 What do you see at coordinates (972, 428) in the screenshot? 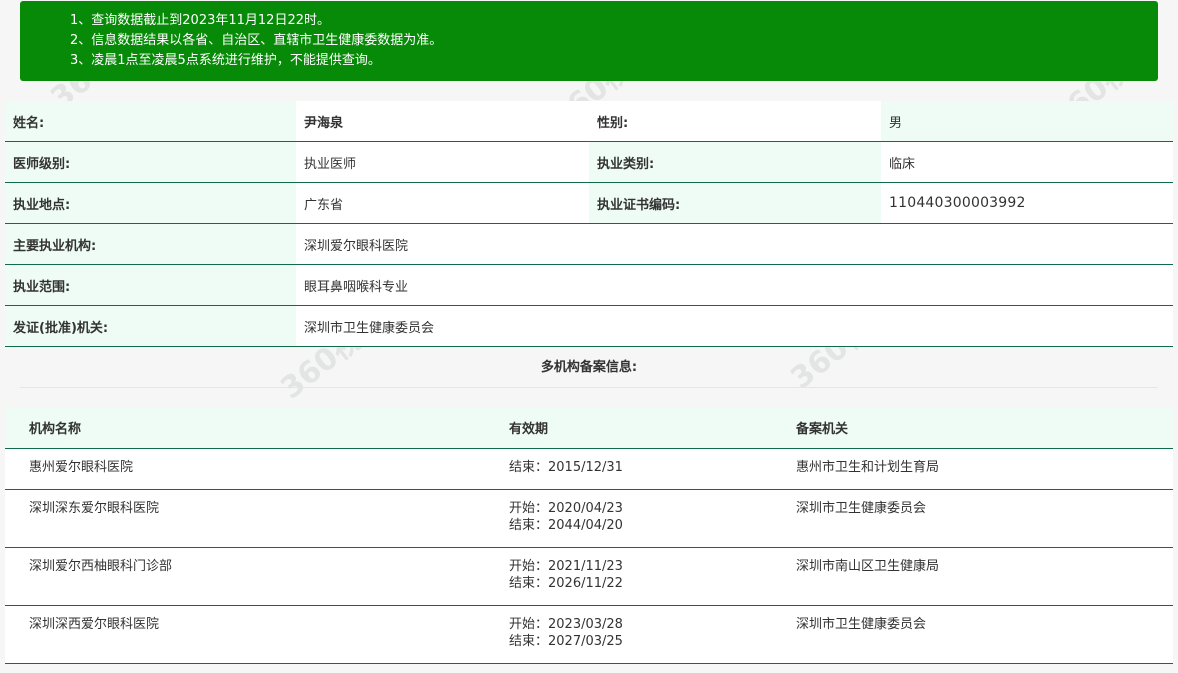
I see `header-authority: 备案机关` at bounding box center [972, 428].